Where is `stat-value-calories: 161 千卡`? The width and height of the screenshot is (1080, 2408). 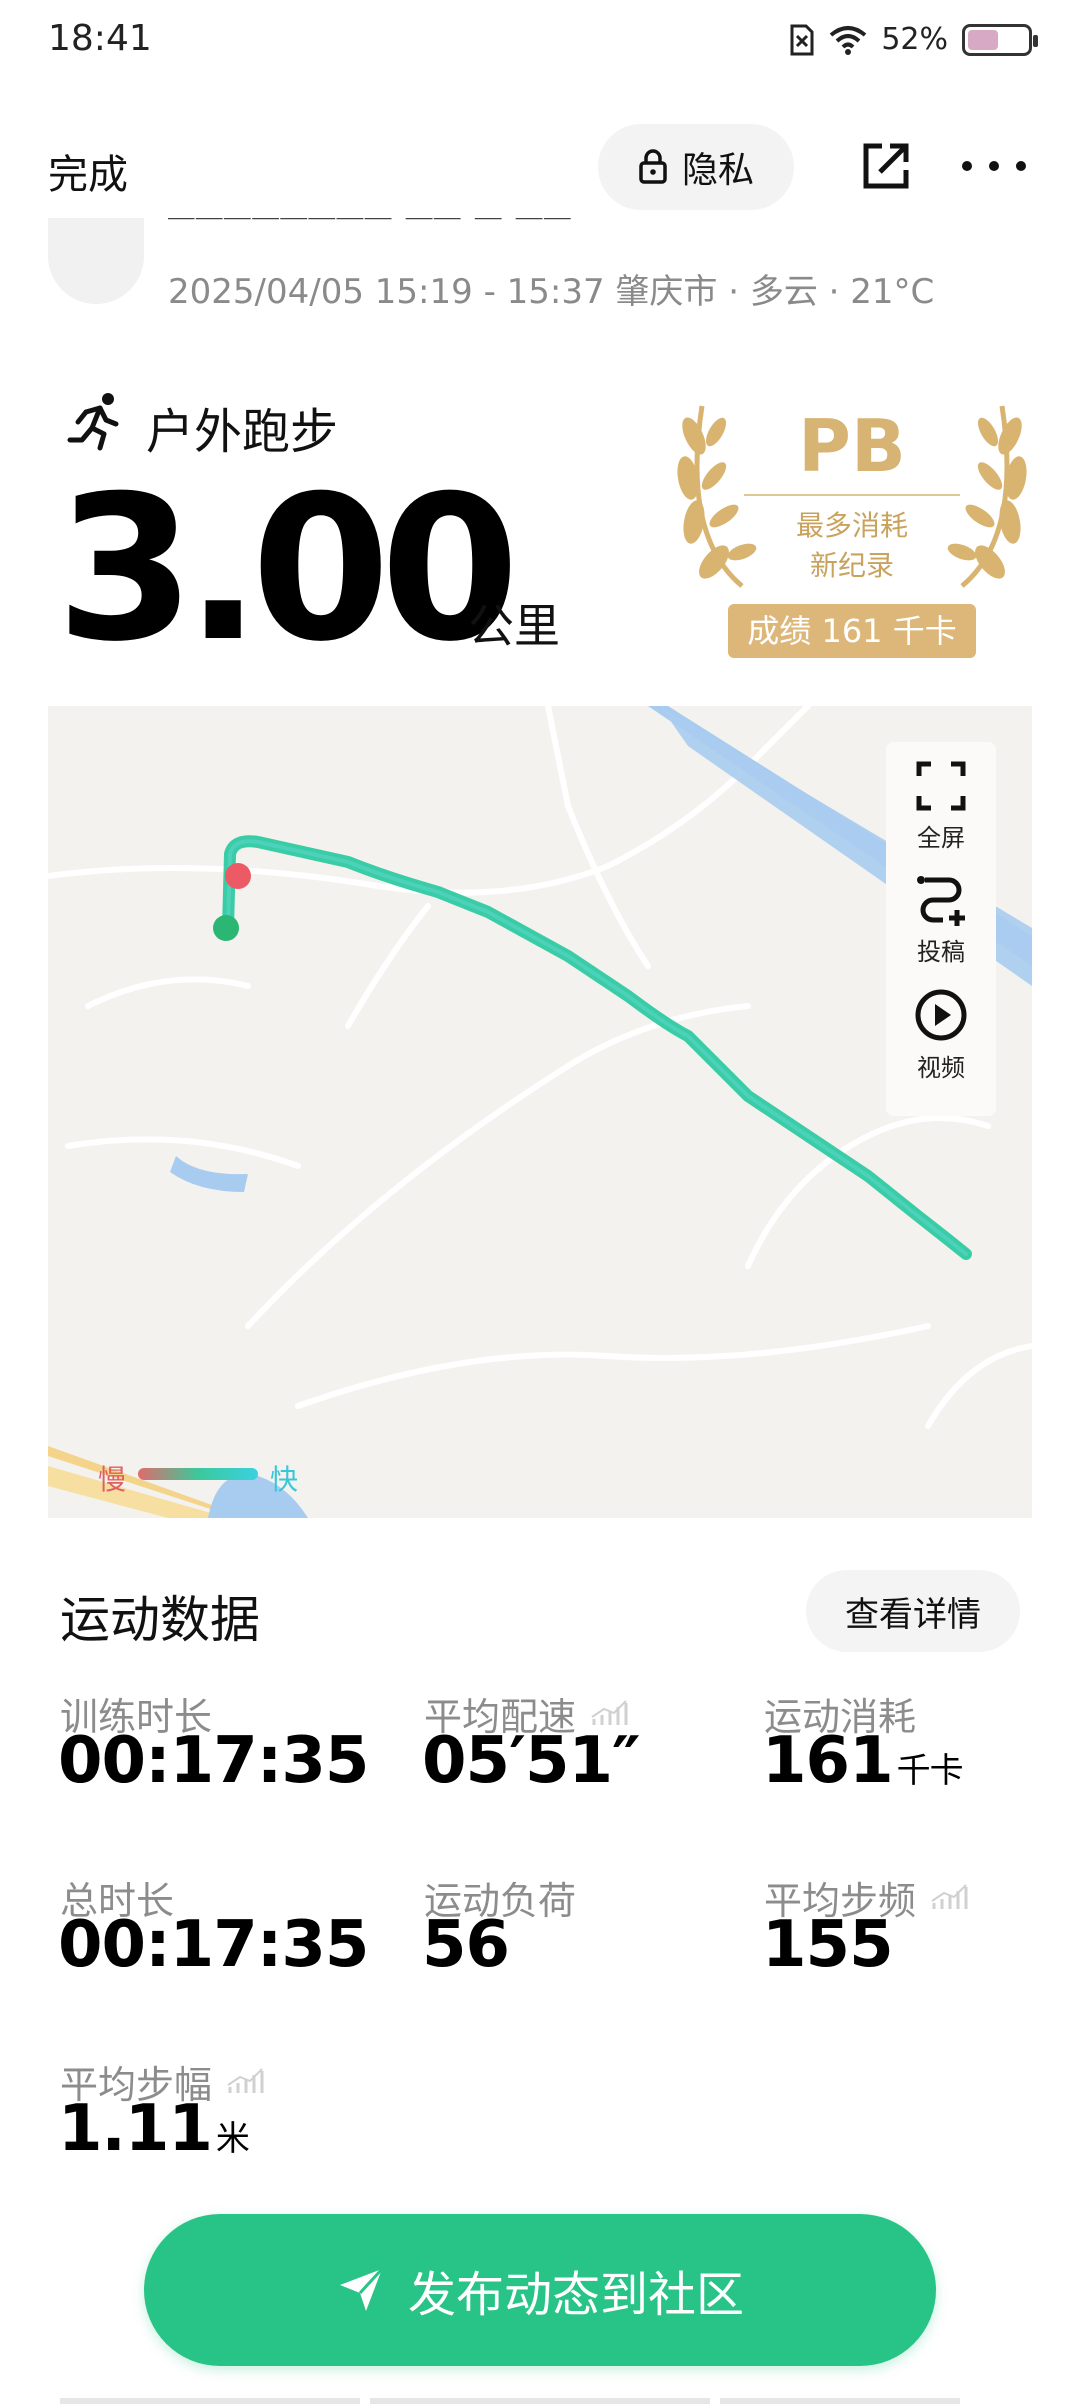 stat-value-calories: 161 千卡 is located at coordinates (863, 1761).